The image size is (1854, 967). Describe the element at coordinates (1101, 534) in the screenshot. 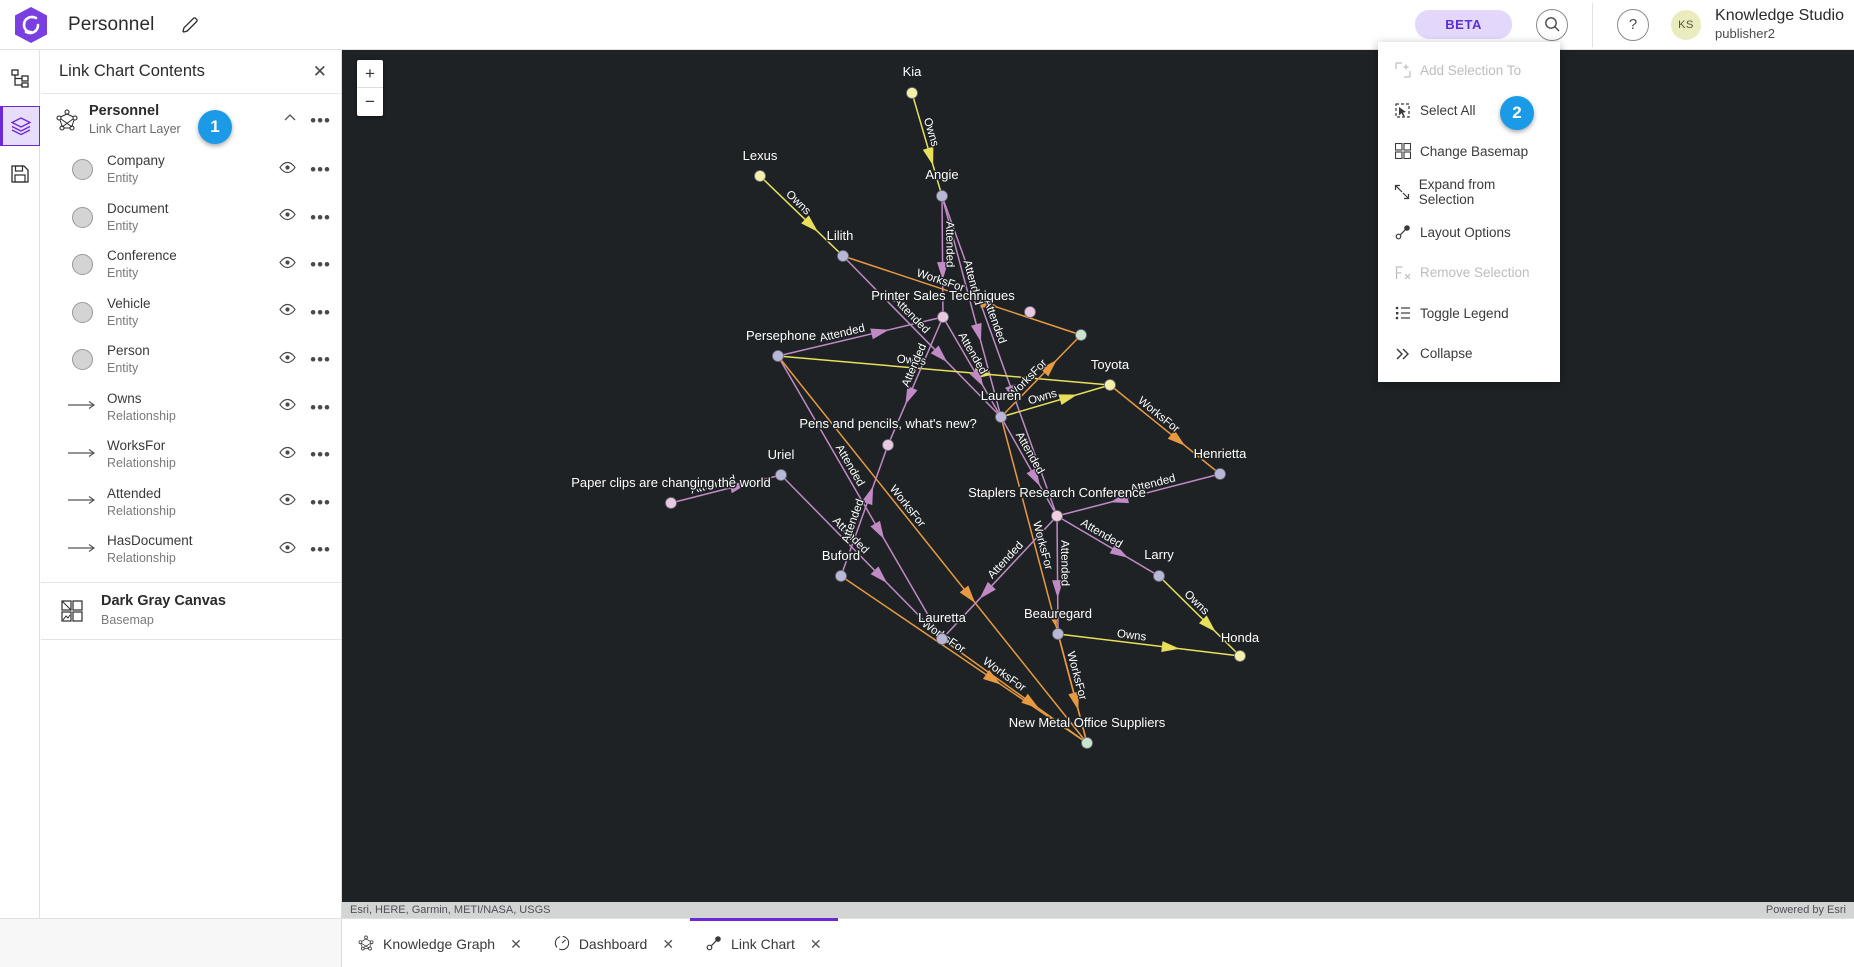

I see `graph-edge-label: Attended` at that location.